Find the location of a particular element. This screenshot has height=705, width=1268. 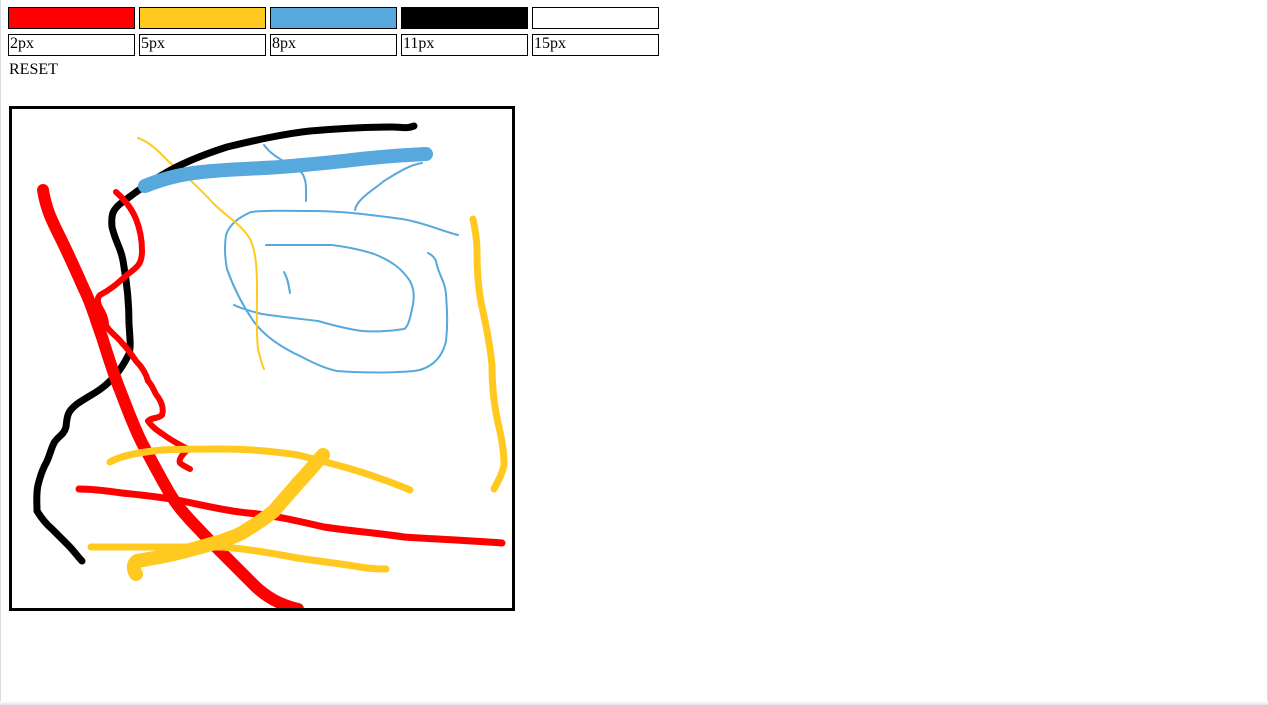

color-palette is located at coordinates (333, 18).